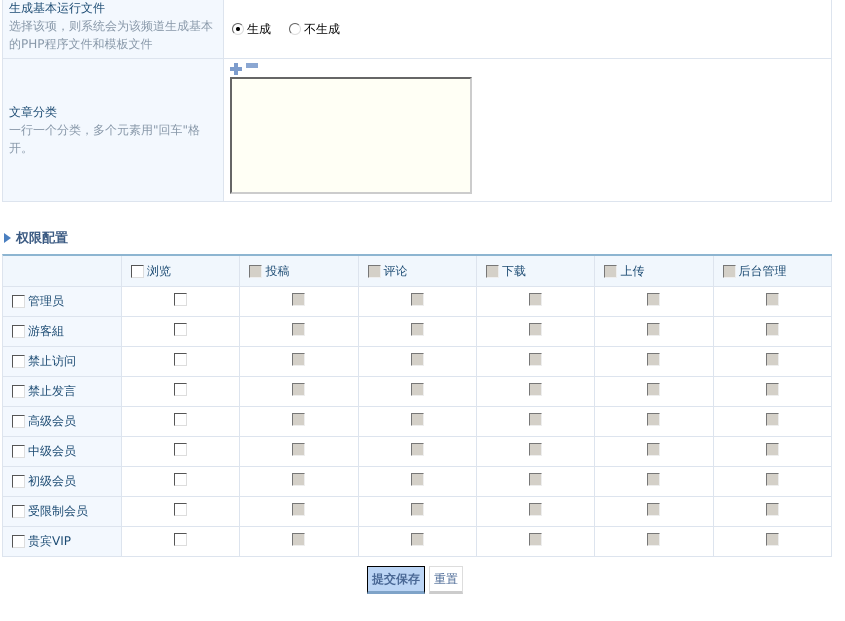 This screenshot has height=621, width=845. What do you see at coordinates (57, 8) in the screenshot?
I see `field-label: 生成基本运行文件` at bounding box center [57, 8].